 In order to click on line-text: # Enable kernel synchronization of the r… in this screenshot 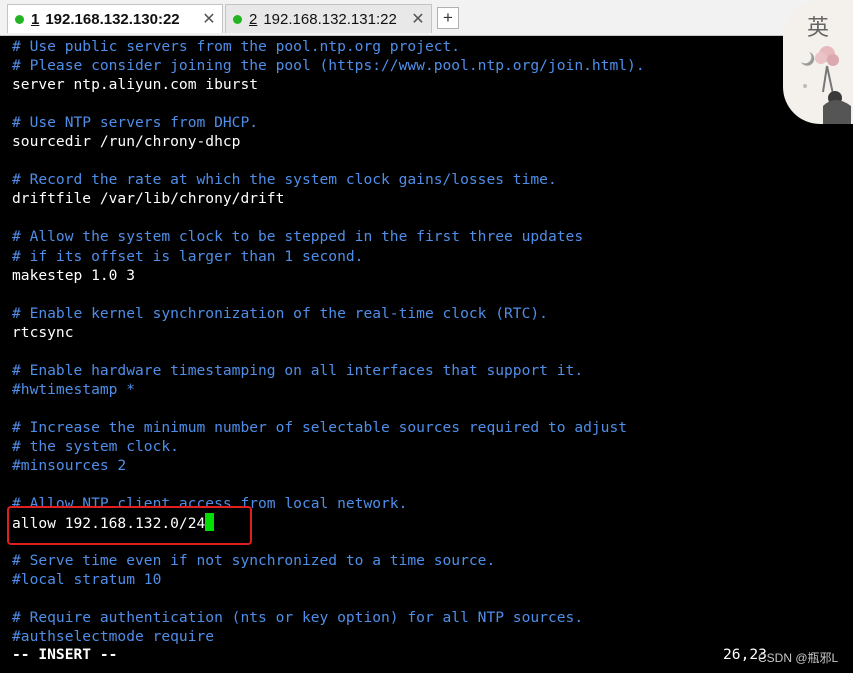, I will do `click(280, 313)`.